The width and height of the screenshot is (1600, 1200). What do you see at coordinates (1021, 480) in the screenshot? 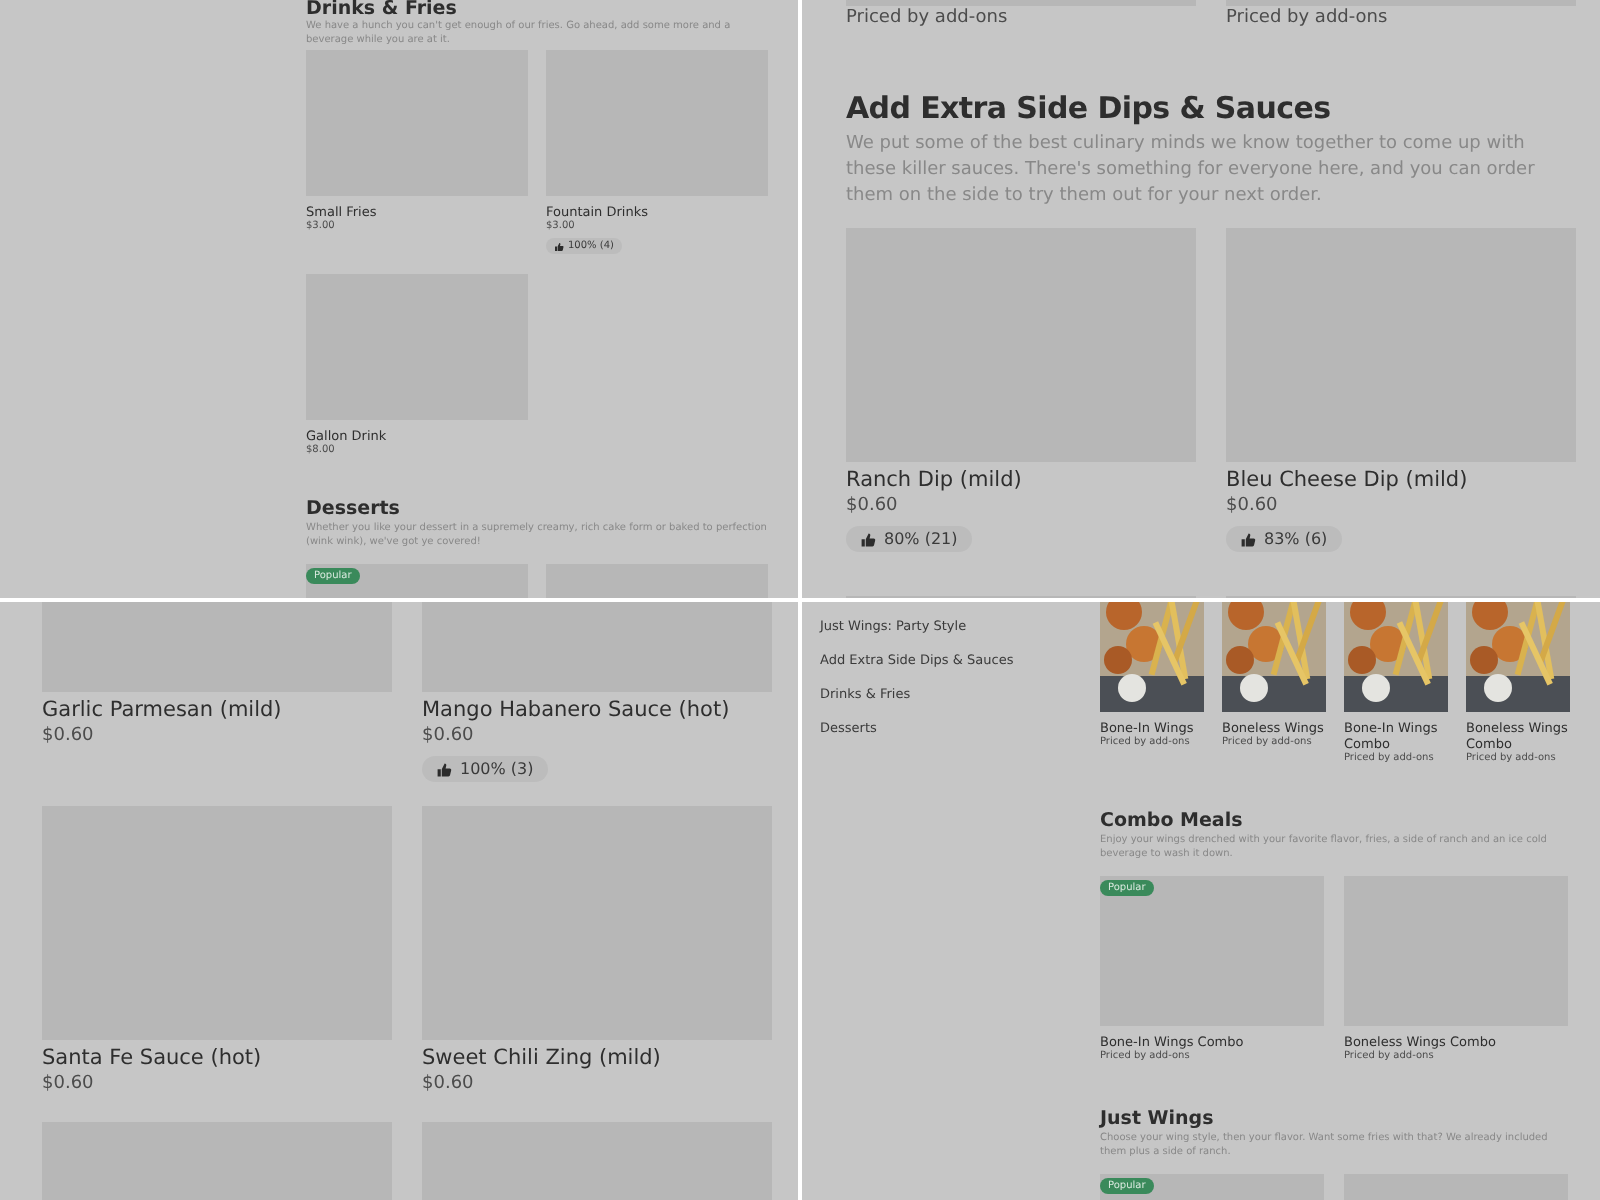
I see `item-name: Ranch Dip (mild)` at bounding box center [1021, 480].